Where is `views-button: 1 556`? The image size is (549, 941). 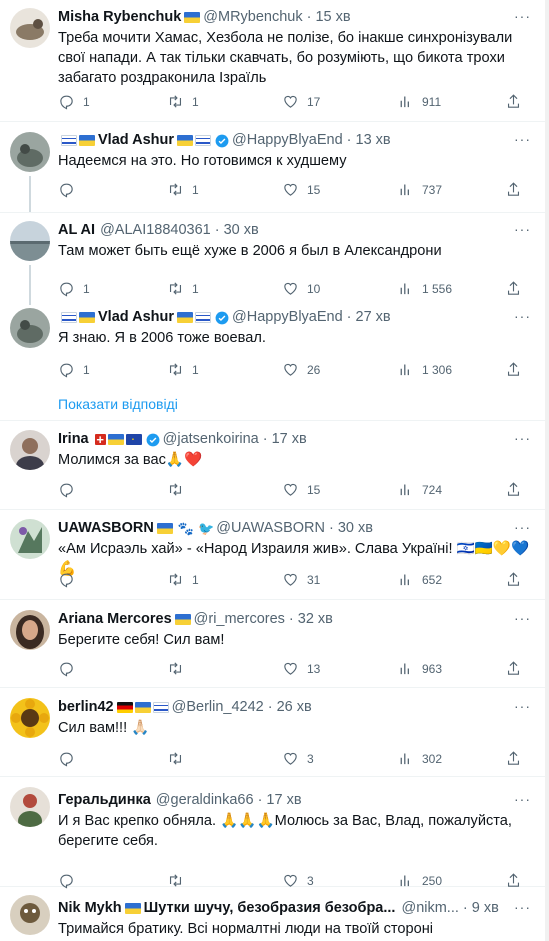 views-button: 1 556 is located at coordinates (424, 288).